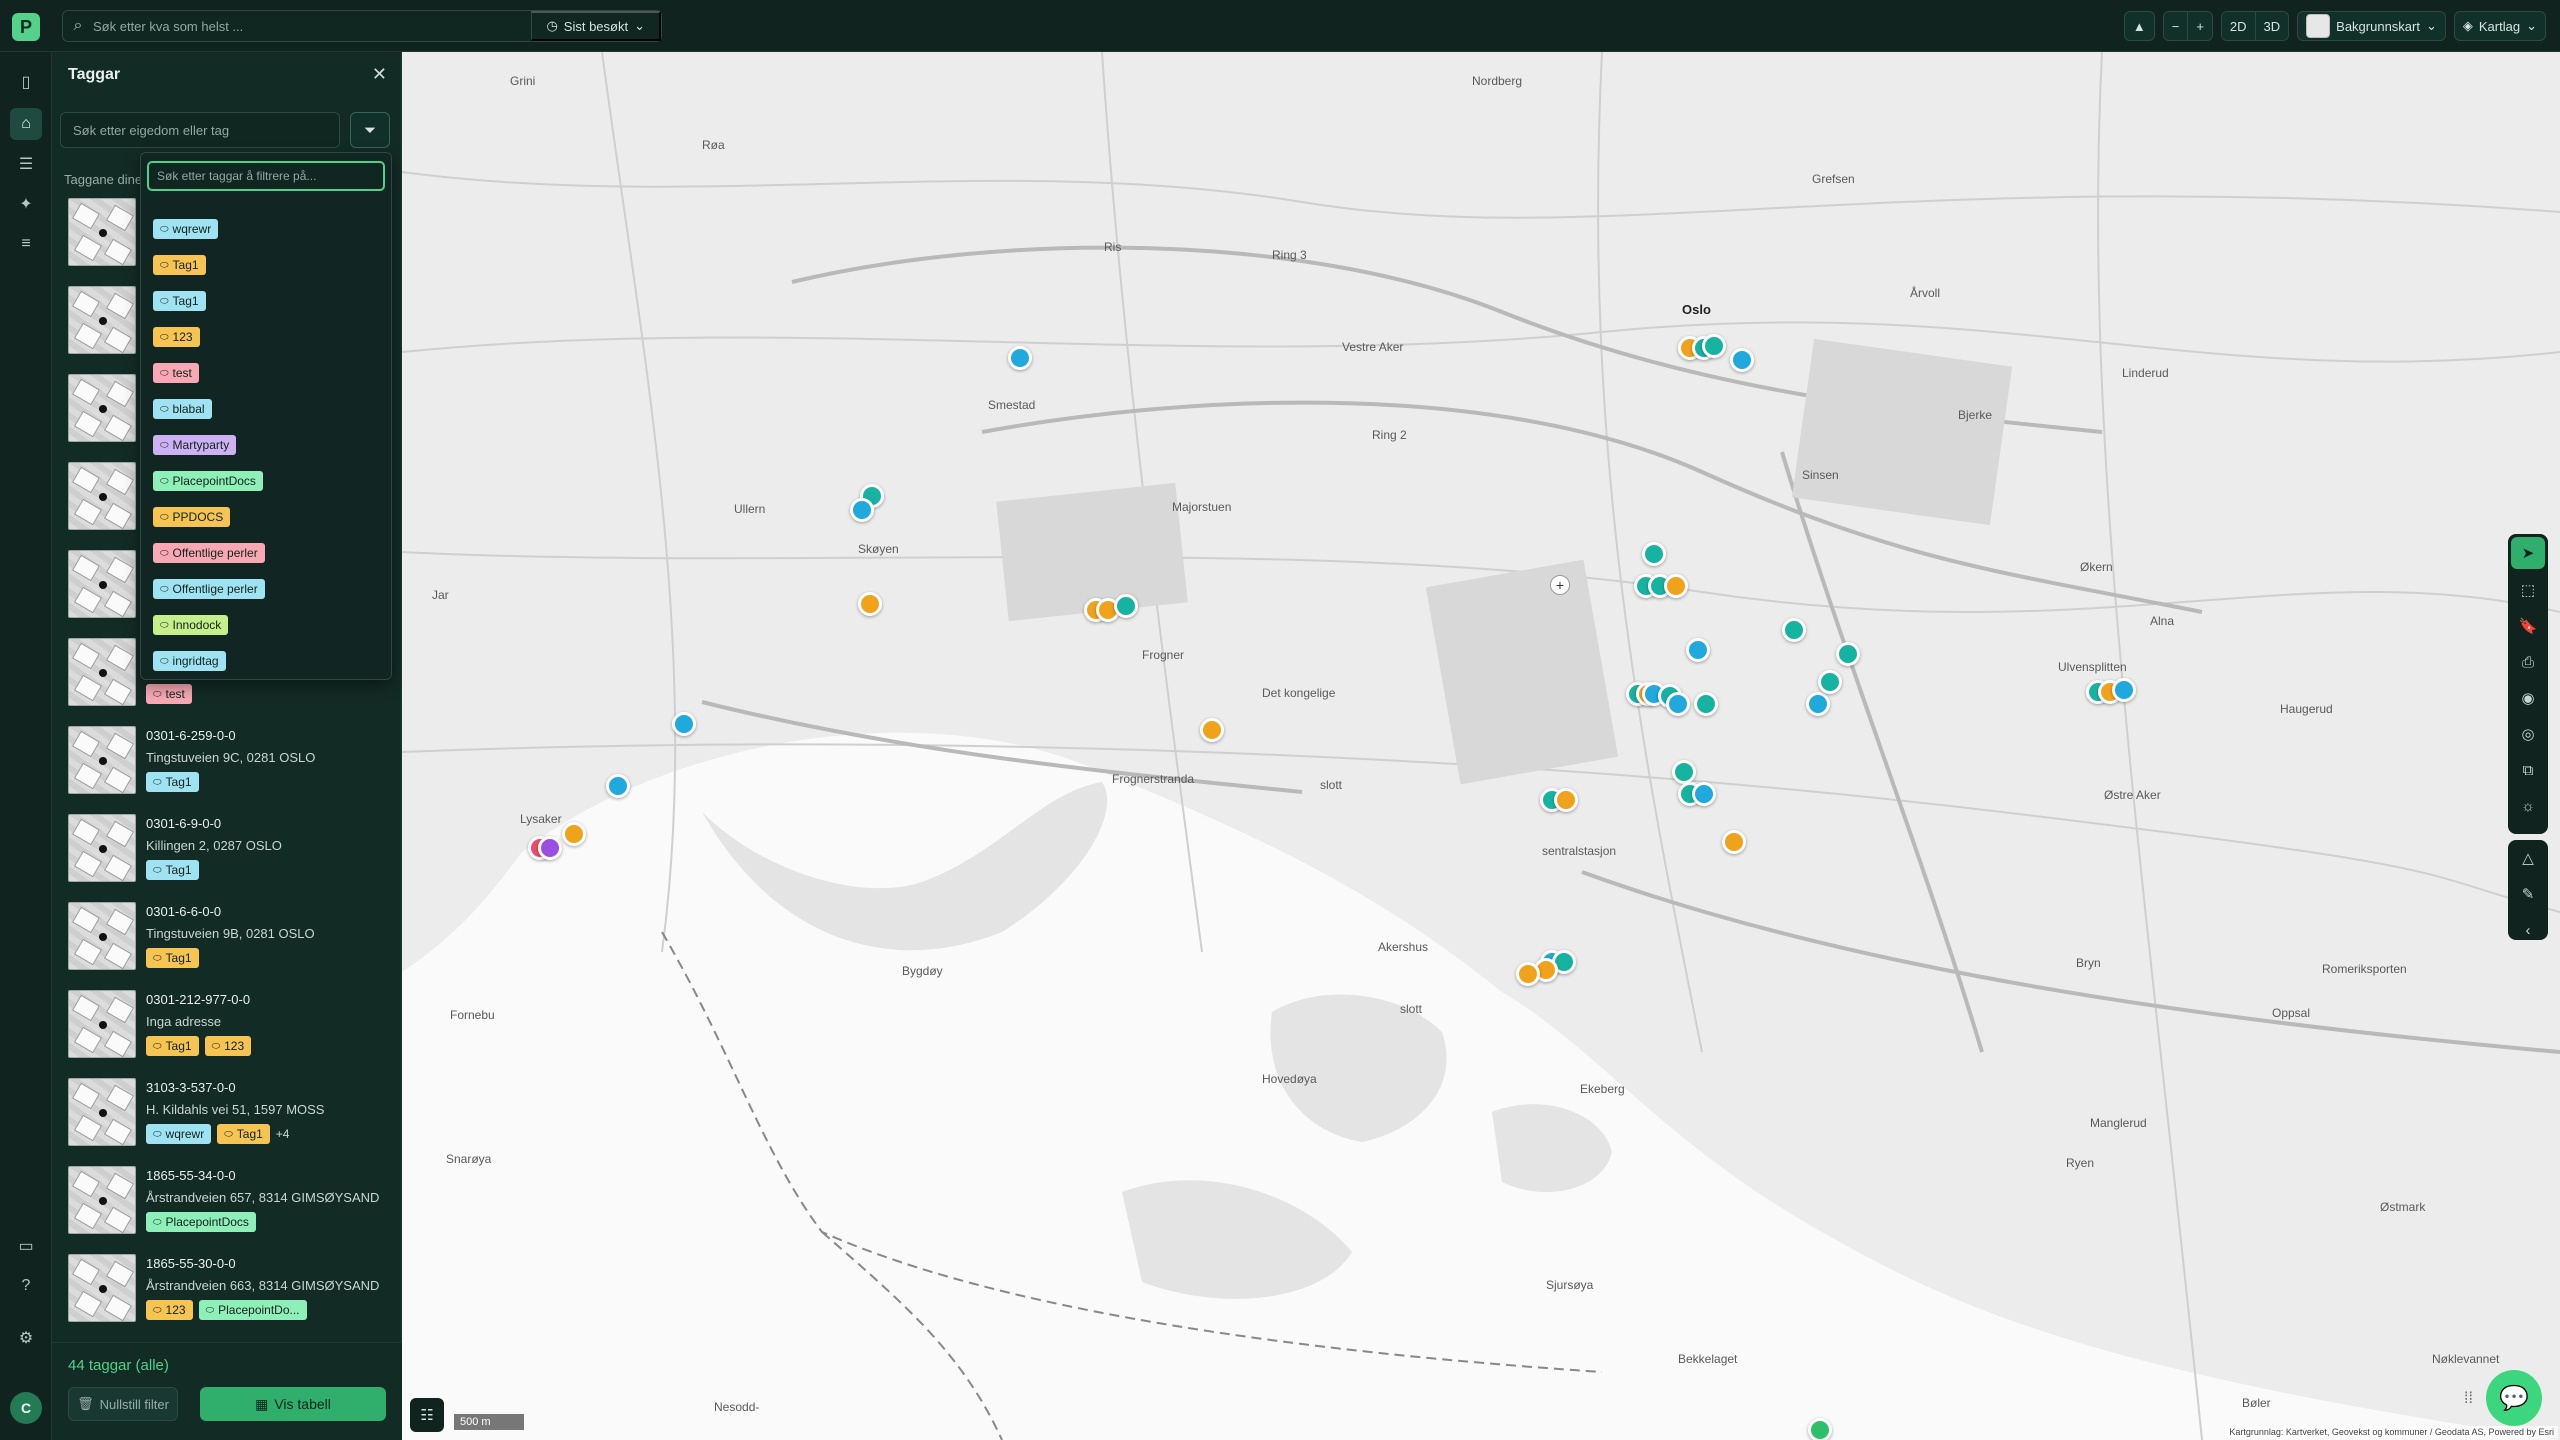 Image resolution: width=2560 pixels, height=1440 pixels. I want to click on tag-option: ⬭ Innodock, so click(209, 625).